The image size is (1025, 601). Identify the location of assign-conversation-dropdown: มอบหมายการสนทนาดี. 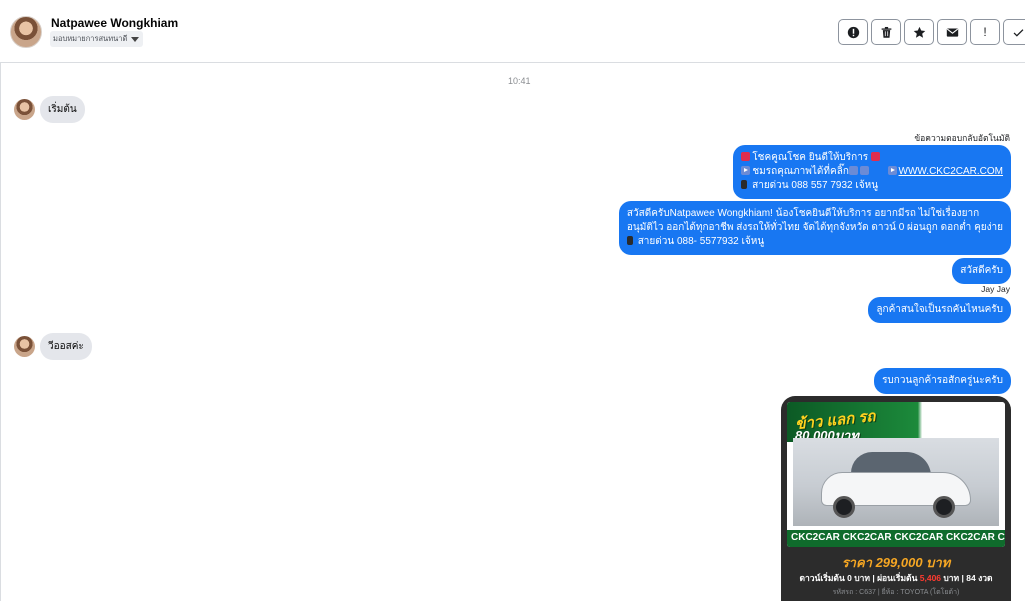
(97, 39).